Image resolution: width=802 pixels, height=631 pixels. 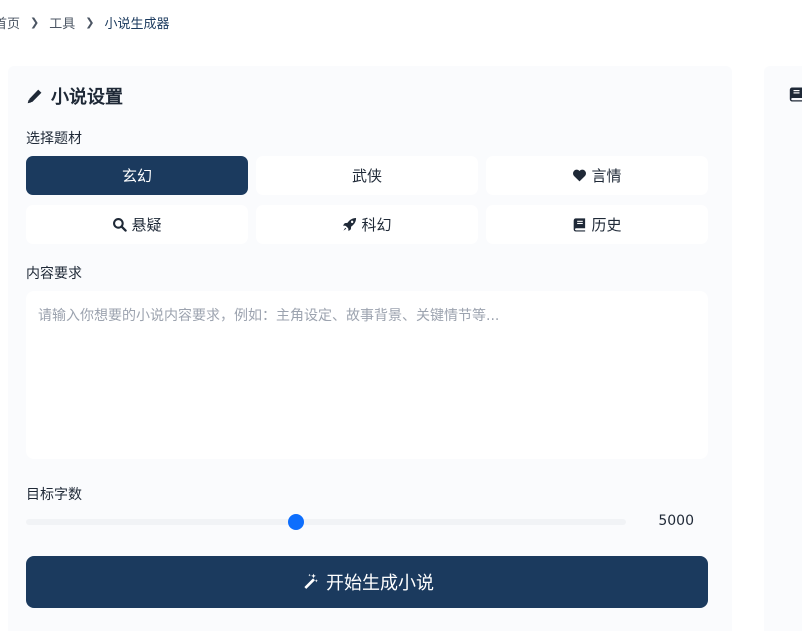 I want to click on genre-grid: 玄幻 武侠 言情 悬疑 科幻 历史, so click(x=367, y=200).